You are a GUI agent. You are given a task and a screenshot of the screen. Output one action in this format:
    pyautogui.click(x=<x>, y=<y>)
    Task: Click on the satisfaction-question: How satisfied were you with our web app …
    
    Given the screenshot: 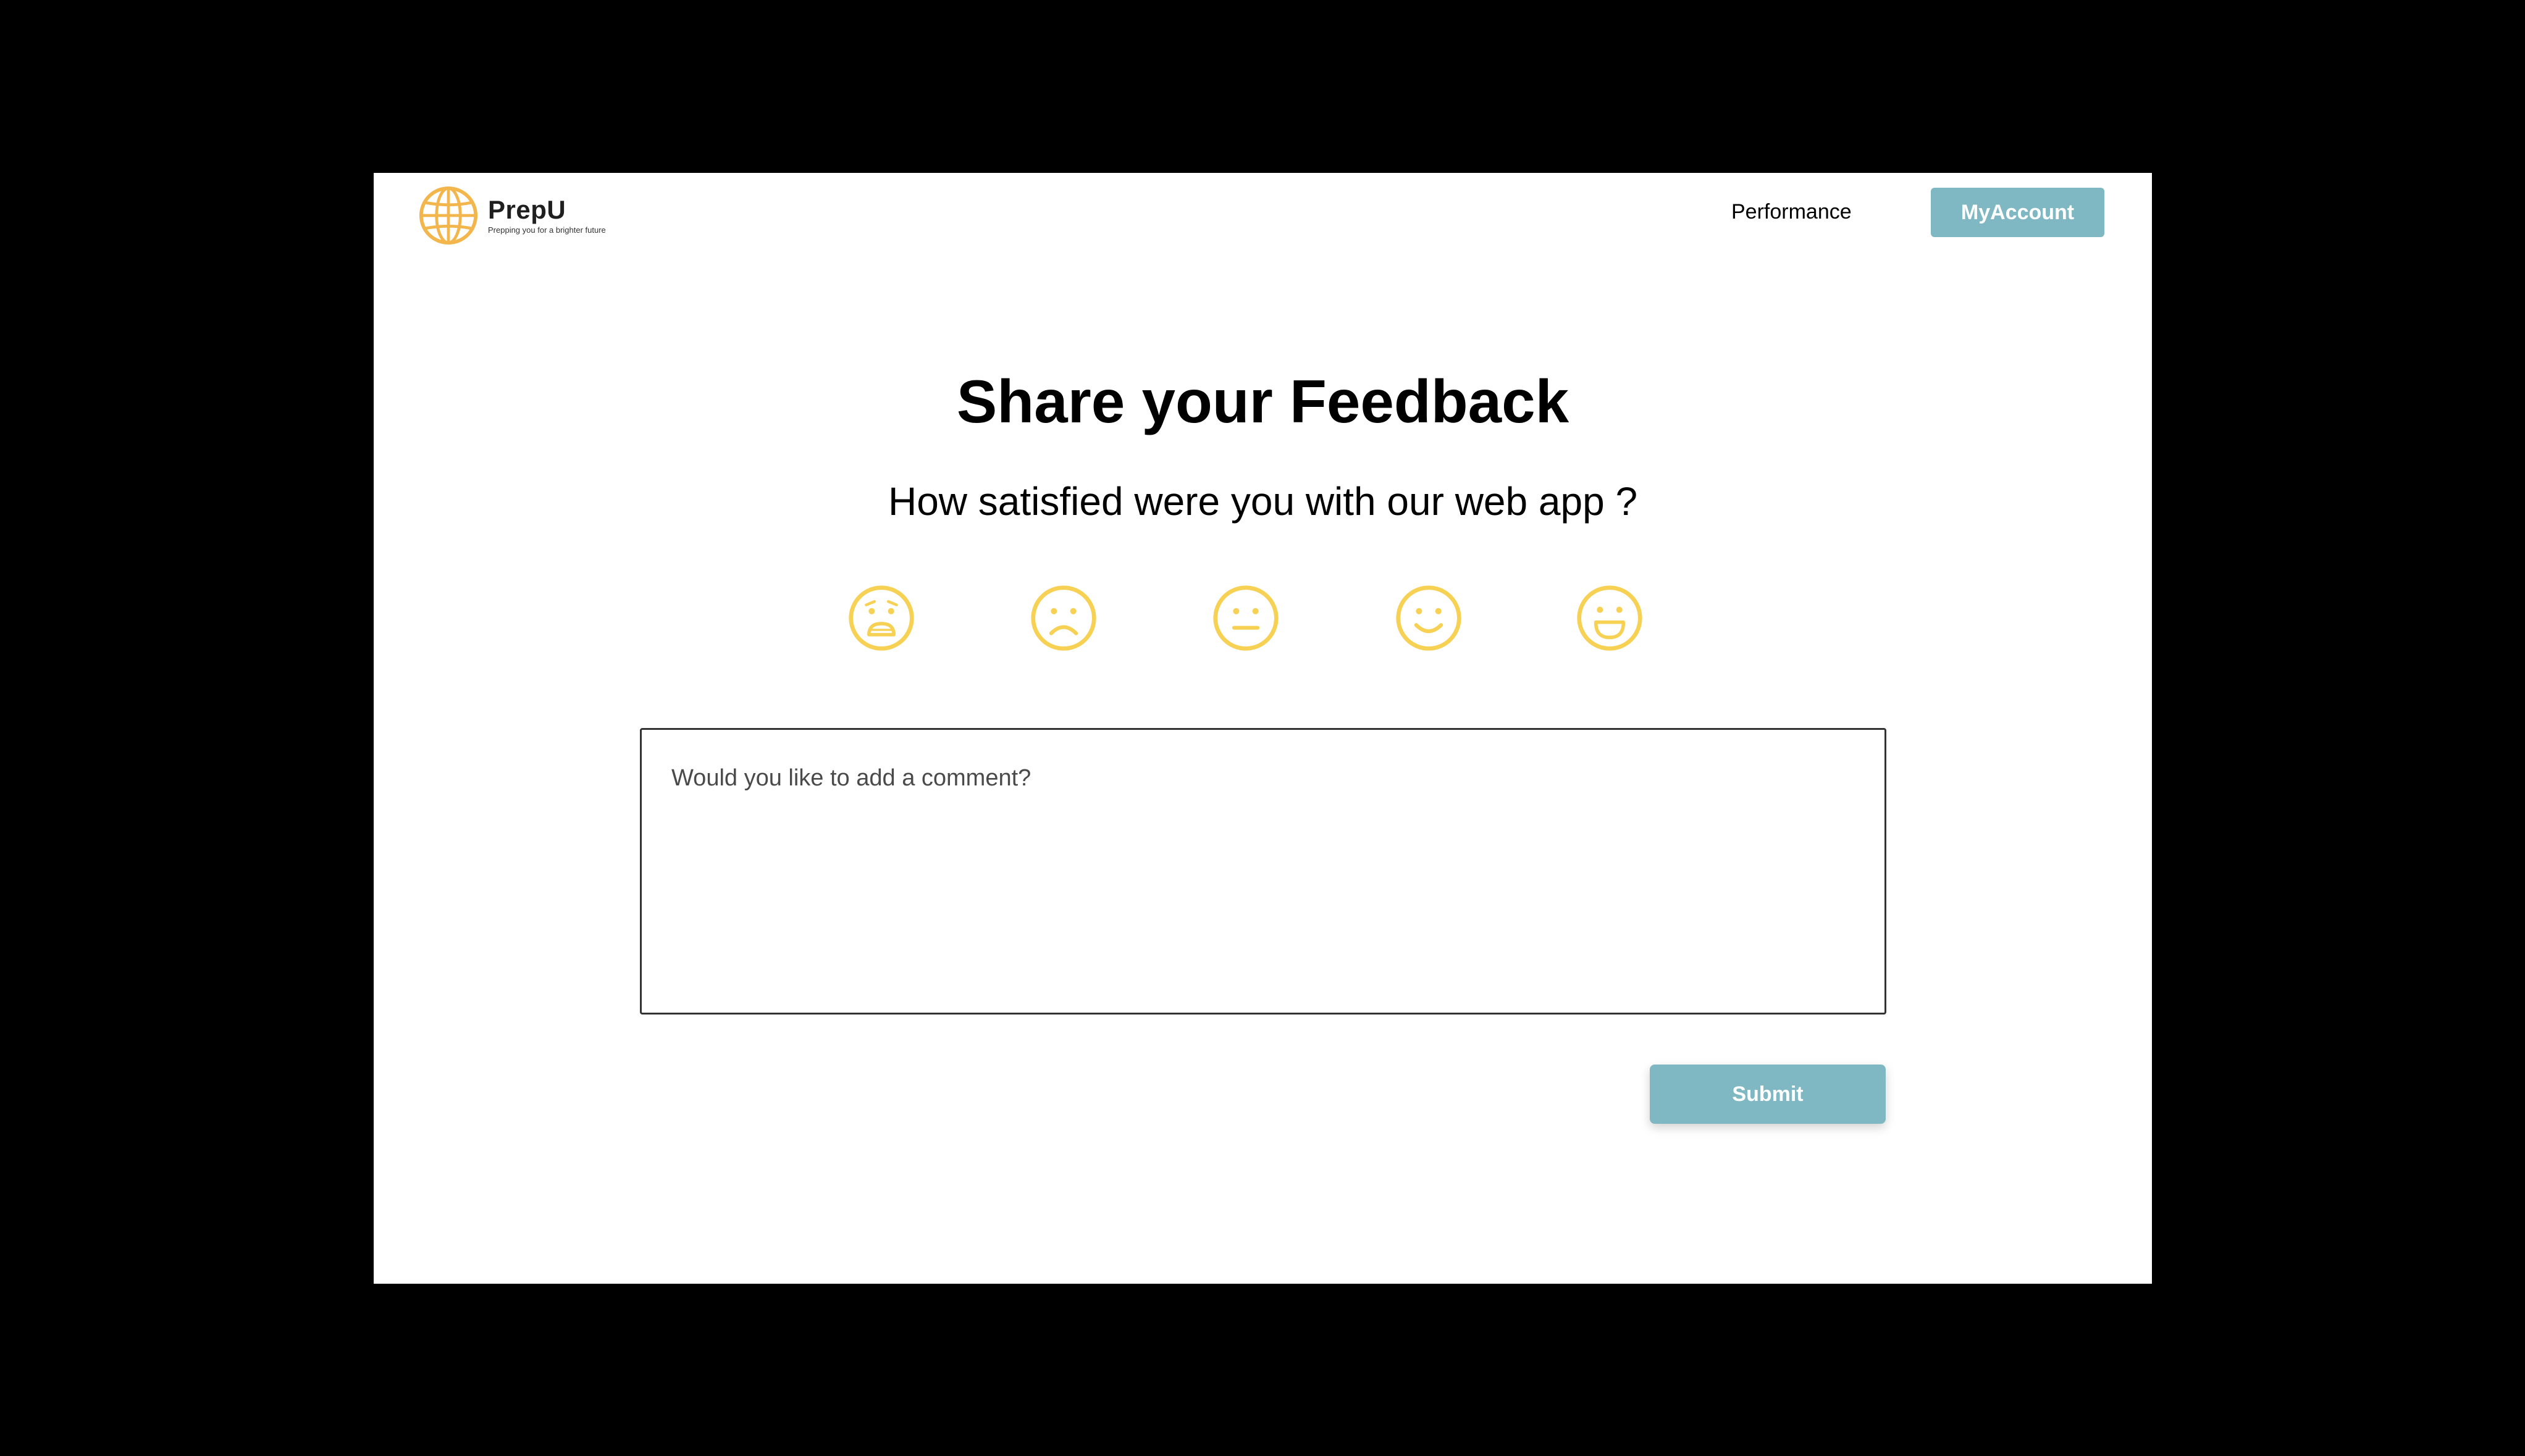 What is the action you would take?
    pyautogui.click(x=1263, y=501)
    